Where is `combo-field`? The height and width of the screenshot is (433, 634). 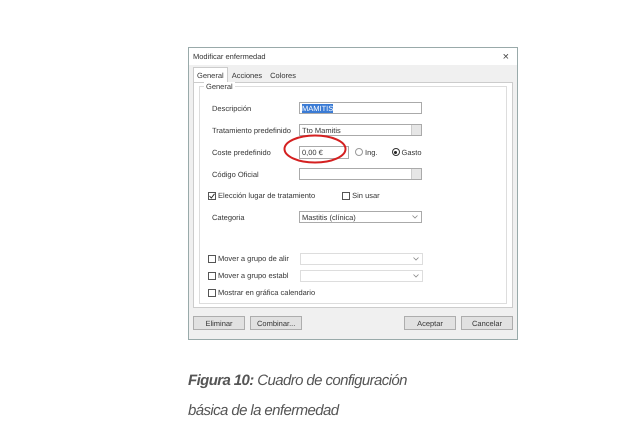 combo-field is located at coordinates (360, 174).